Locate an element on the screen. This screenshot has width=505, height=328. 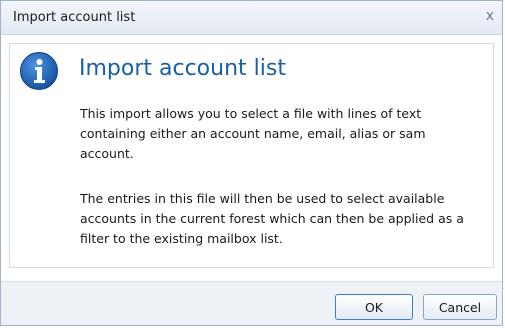
close-icon: x is located at coordinates (490, 16).